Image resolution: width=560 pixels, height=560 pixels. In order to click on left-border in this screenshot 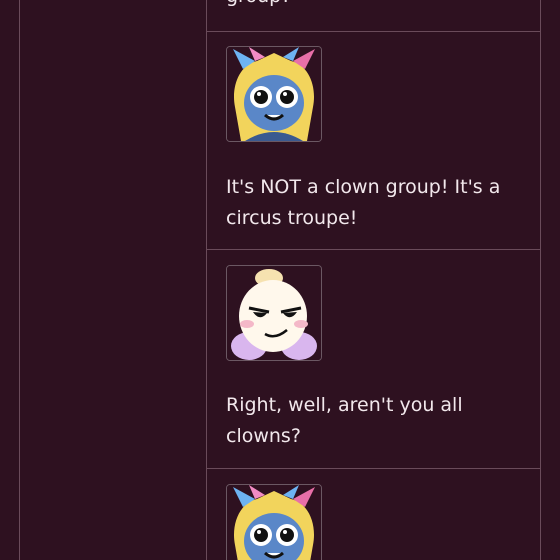, I will do `click(19, 280)`.